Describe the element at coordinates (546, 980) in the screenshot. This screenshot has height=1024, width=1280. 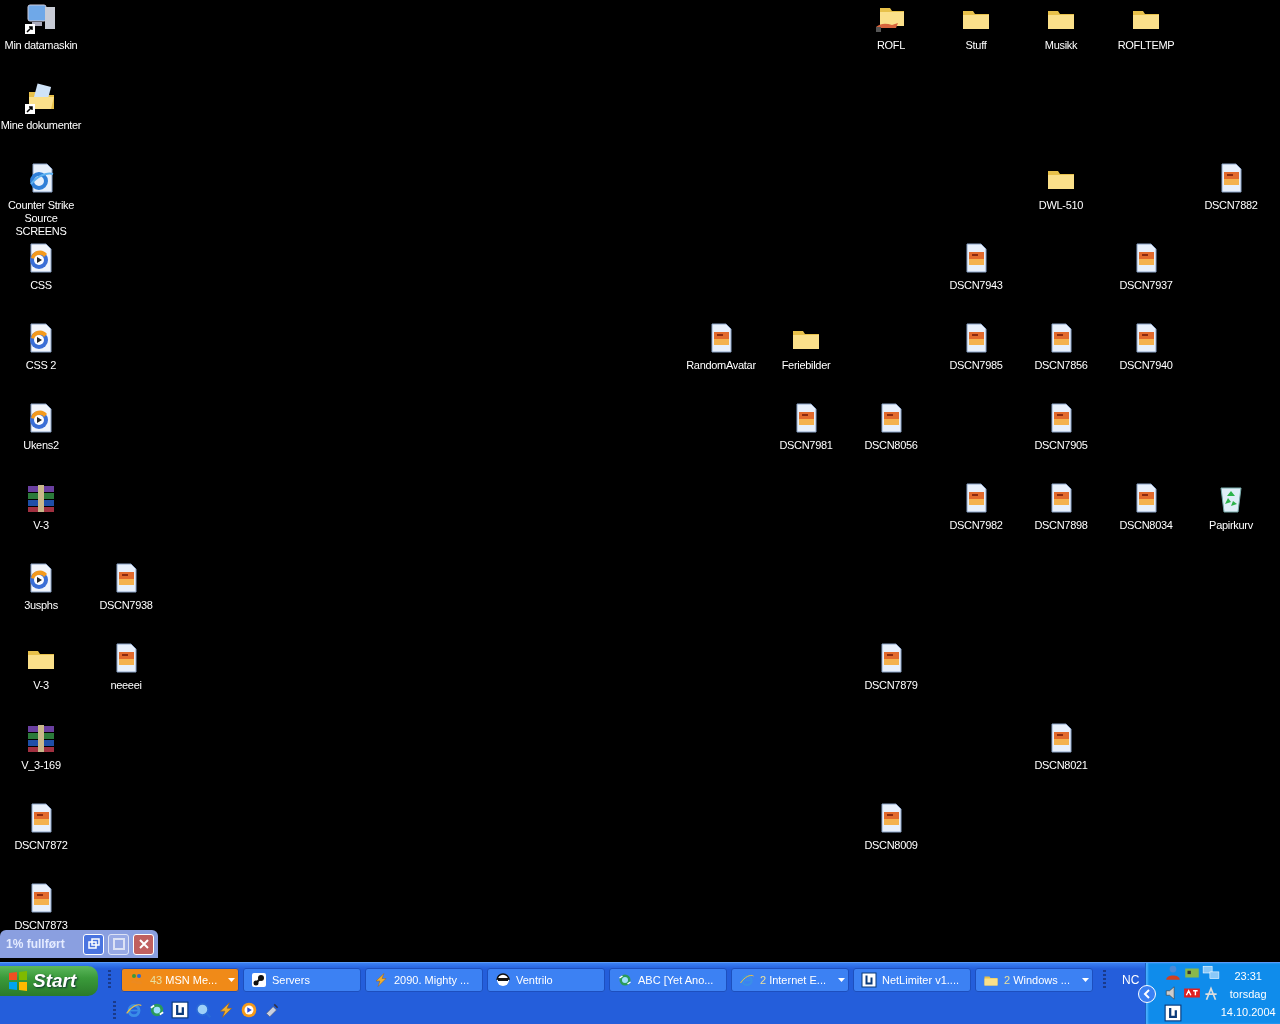
I see `taskbar-button: Ventrilo` at that location.